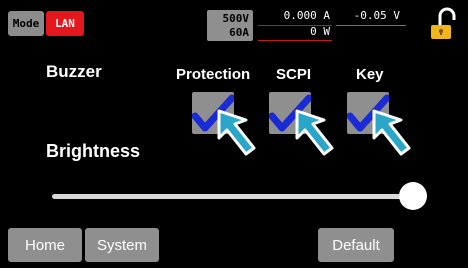  What do you see at coordinates (213, 74) in the screenshot?
I see `protection-label: Protection` at bounding box center [213, 74].